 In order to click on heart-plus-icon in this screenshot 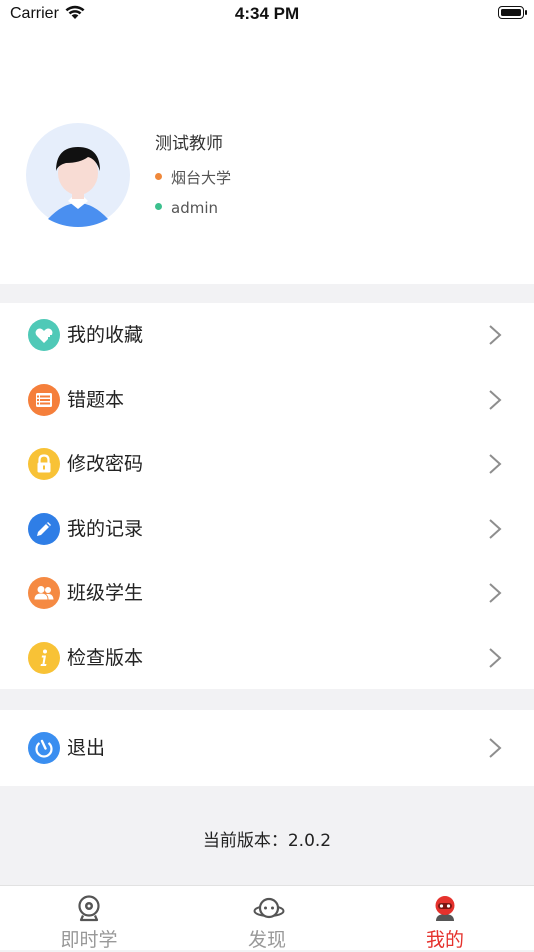, I will do `click(44, 335)`.